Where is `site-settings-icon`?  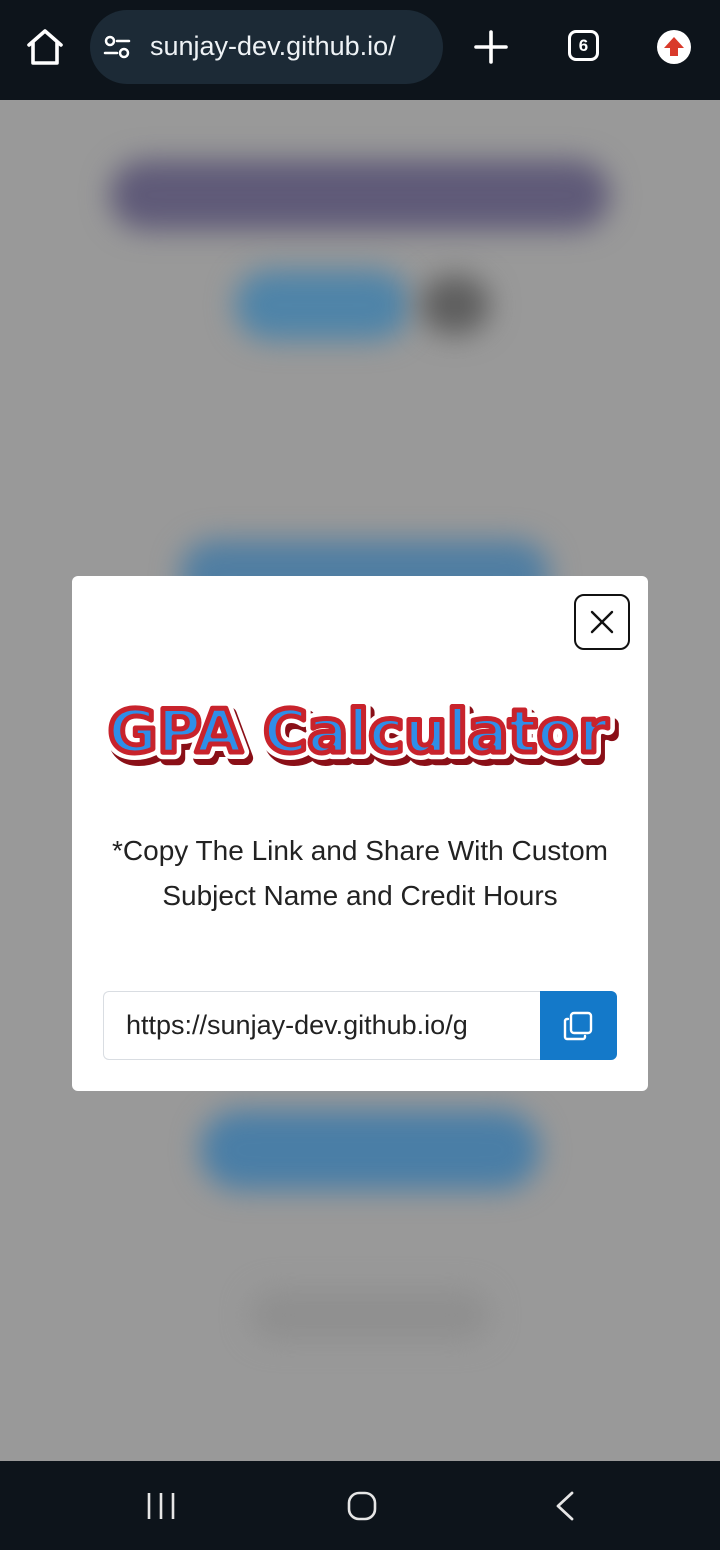 site-settings-icon is located at coordinates (117, 47).